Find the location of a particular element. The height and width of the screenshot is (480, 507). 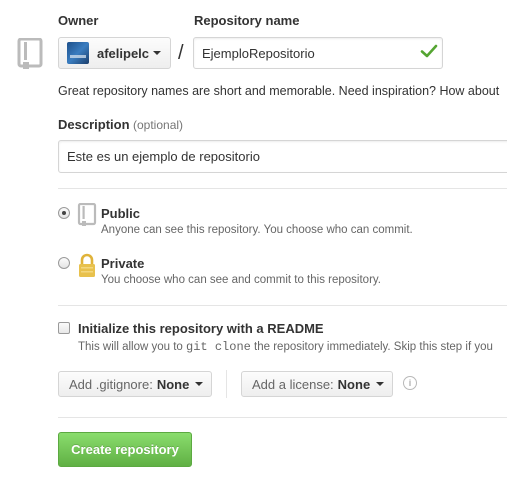

owner-label: Owner is located at coordinates (78, 20).